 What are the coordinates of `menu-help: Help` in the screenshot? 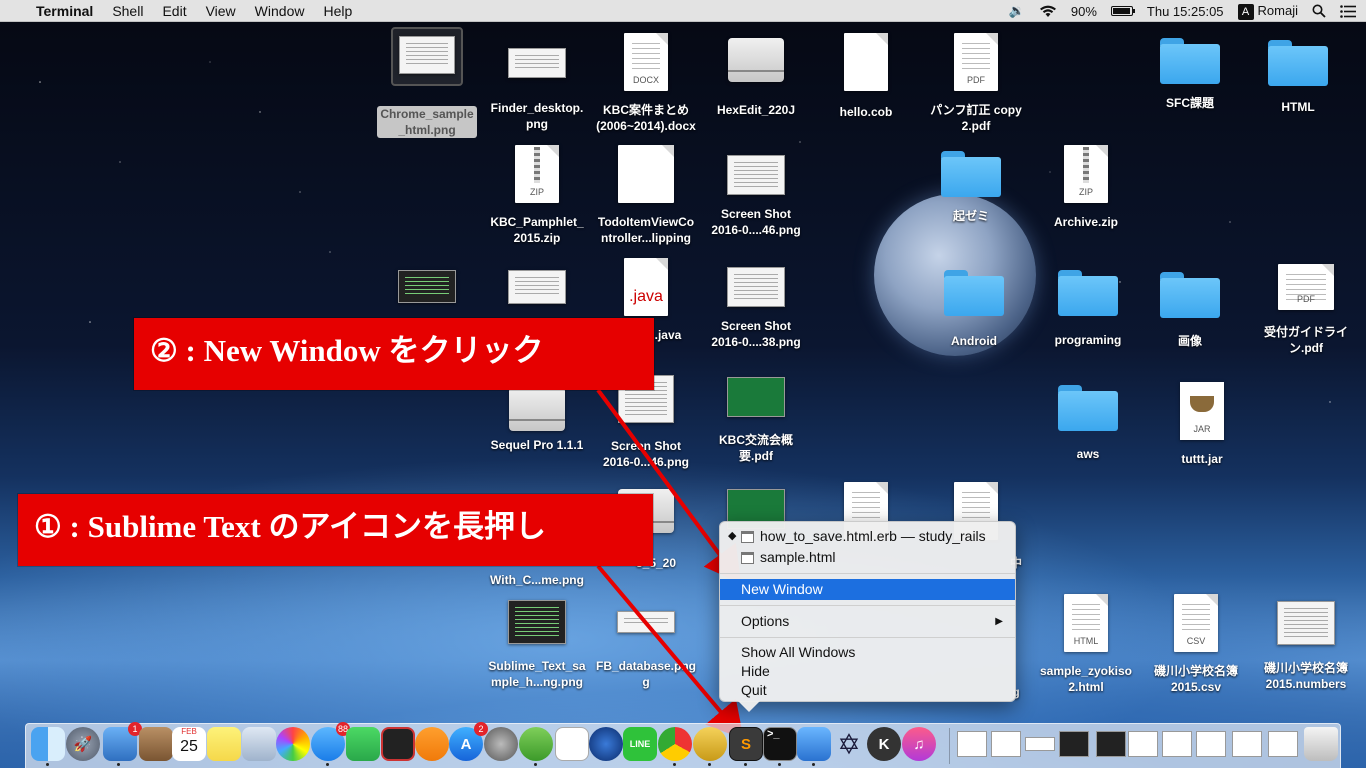 It's located at (337, 11).